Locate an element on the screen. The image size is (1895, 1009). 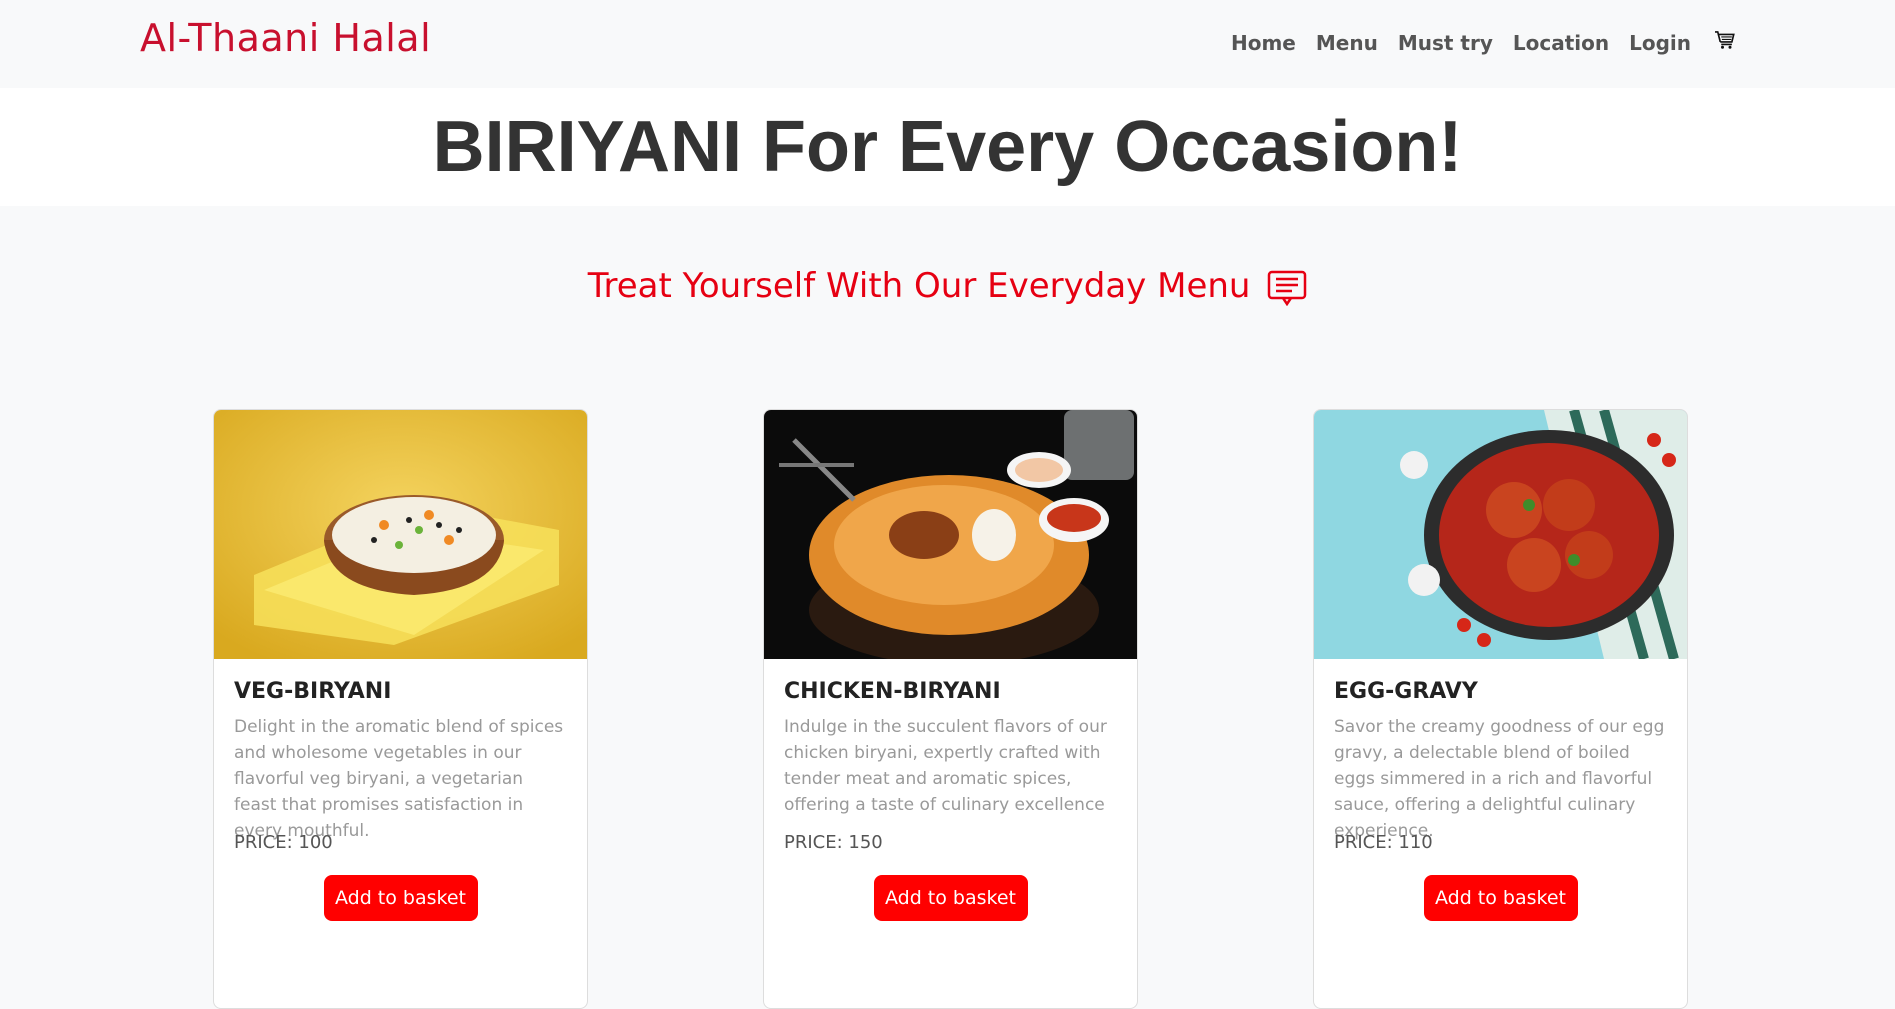
nav-home-link: Home is located at coordinates (1263, 43).